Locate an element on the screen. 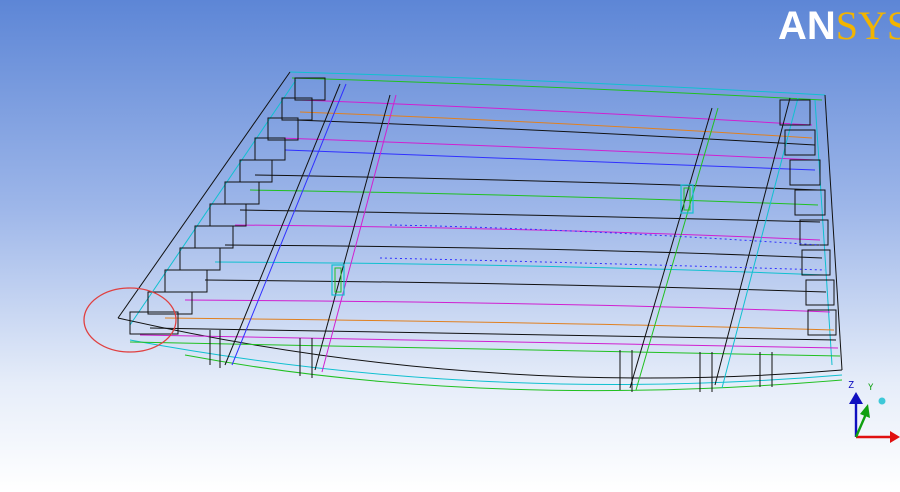 This screenshot has width=900, height=492. triad-dot is located at coordinates (882, 401).